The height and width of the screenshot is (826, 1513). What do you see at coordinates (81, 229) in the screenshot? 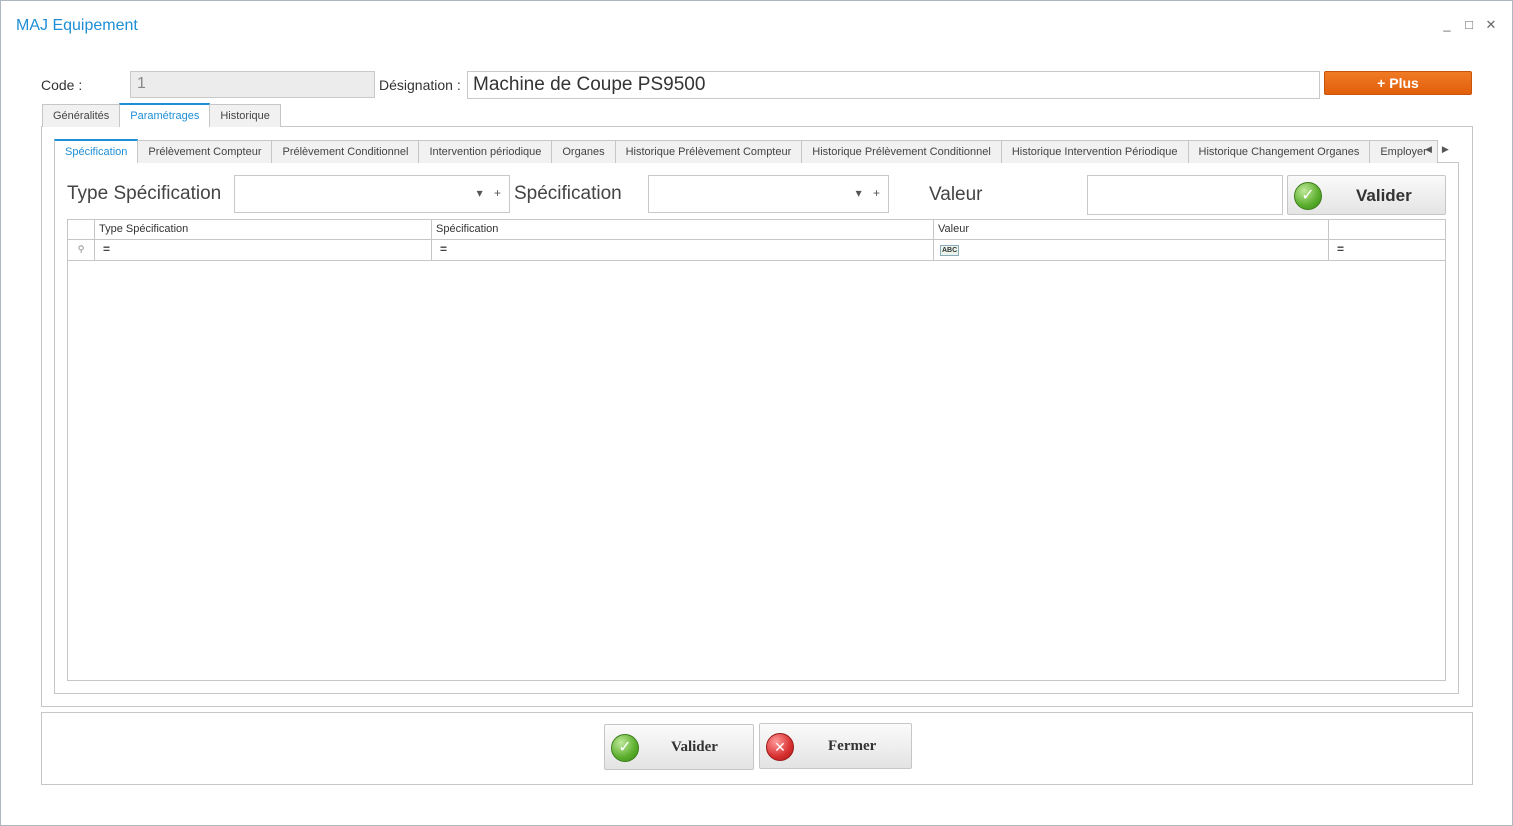
I see `grid-corner` at bounding box center [81, 229].